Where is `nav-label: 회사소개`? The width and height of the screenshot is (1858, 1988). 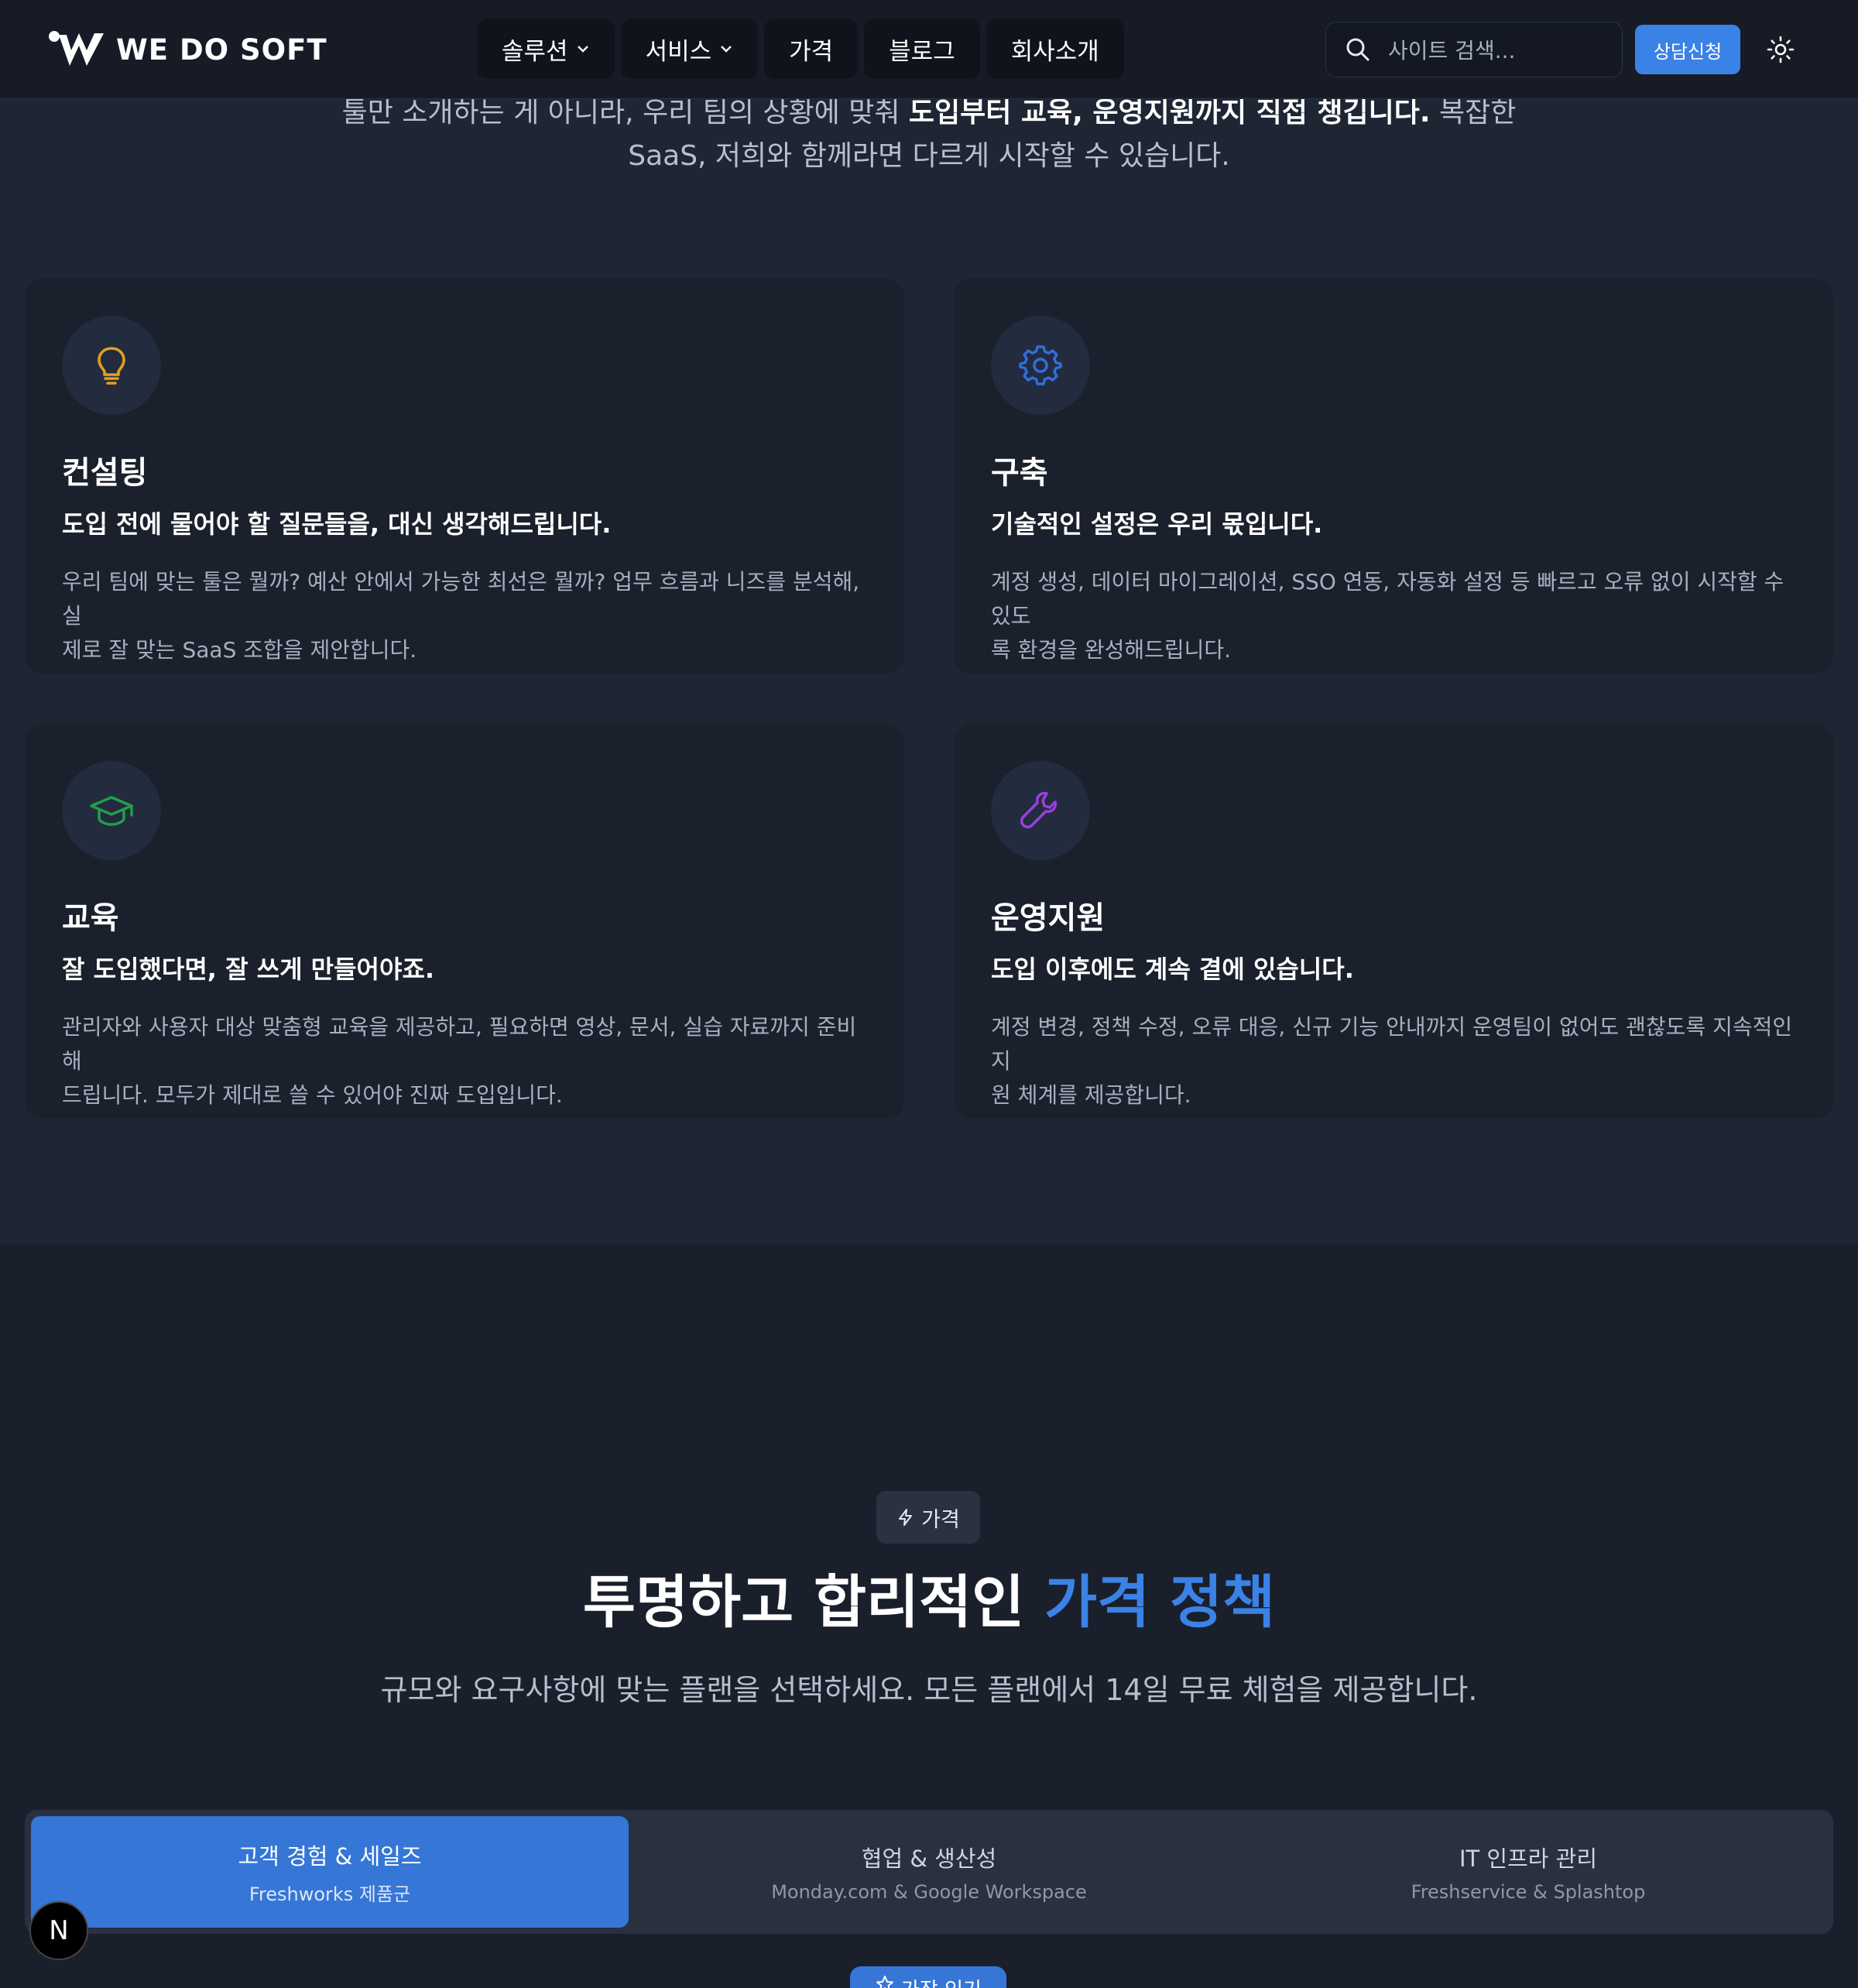
nav-label: 회사소개 is located at coordinates (1054, 51).